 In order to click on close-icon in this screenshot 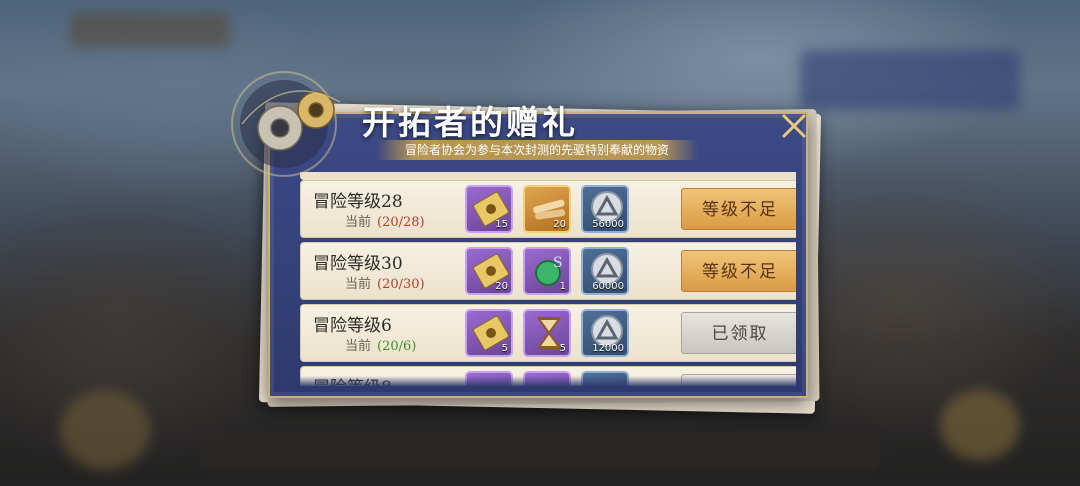, I will do `click(794, 126)`.